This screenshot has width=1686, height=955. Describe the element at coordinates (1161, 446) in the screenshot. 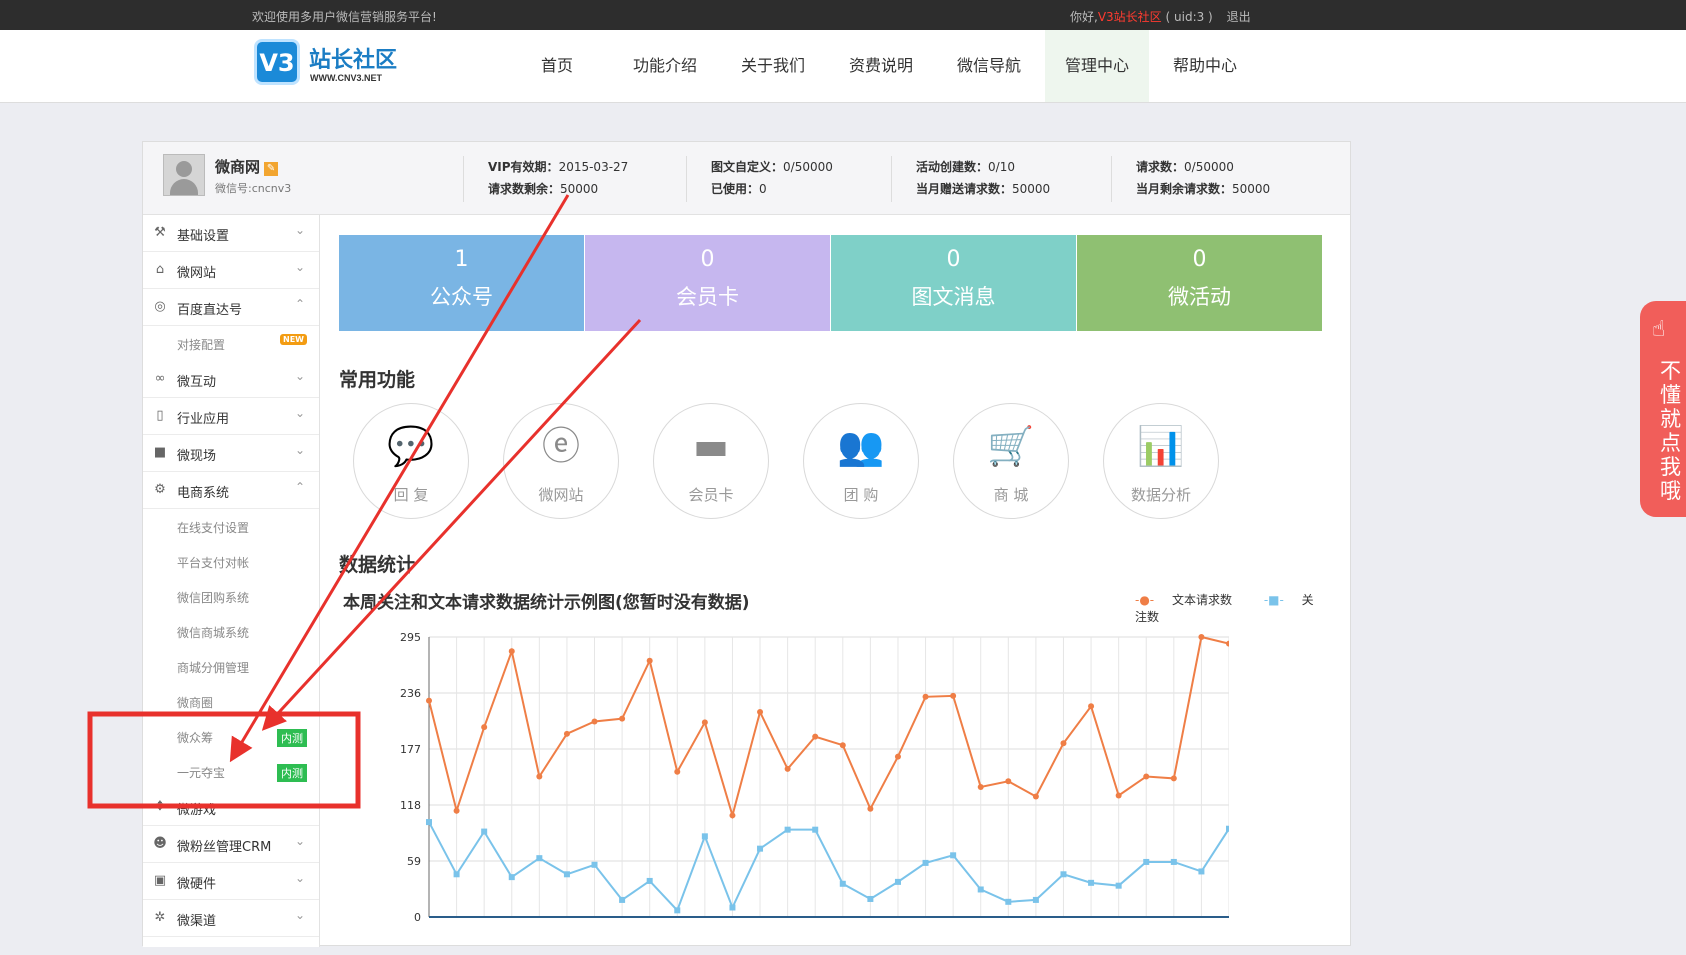

I see `bar-chart-icon: 📊` at that location.